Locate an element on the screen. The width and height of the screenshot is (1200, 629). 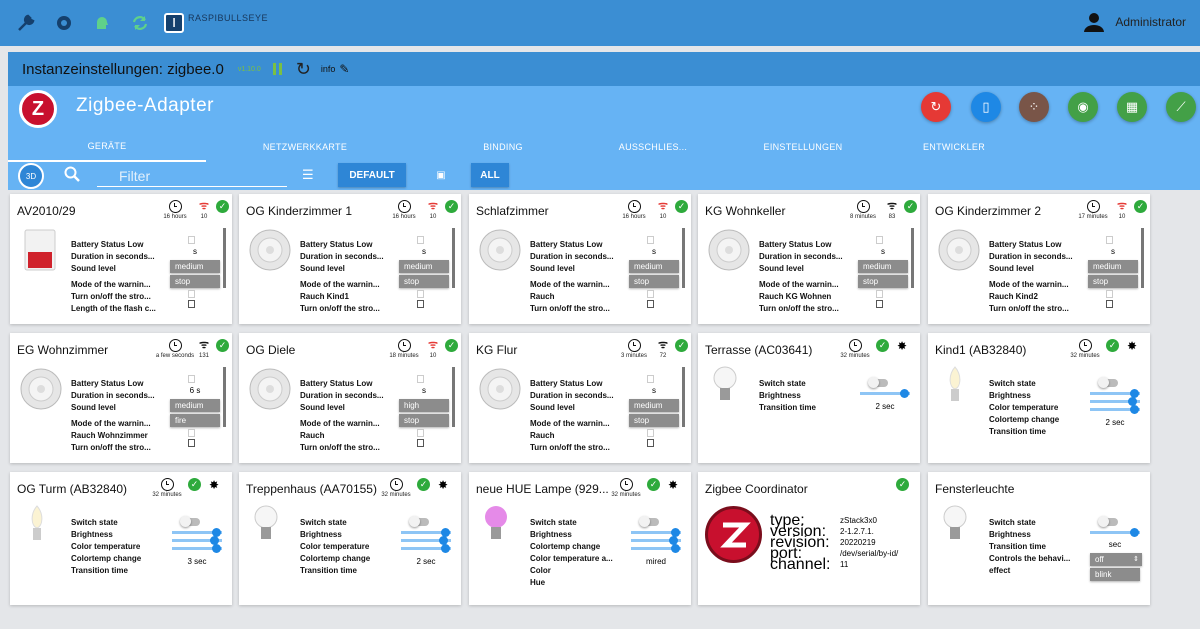
behavior-select: off is located at coordinates (1116, 559).